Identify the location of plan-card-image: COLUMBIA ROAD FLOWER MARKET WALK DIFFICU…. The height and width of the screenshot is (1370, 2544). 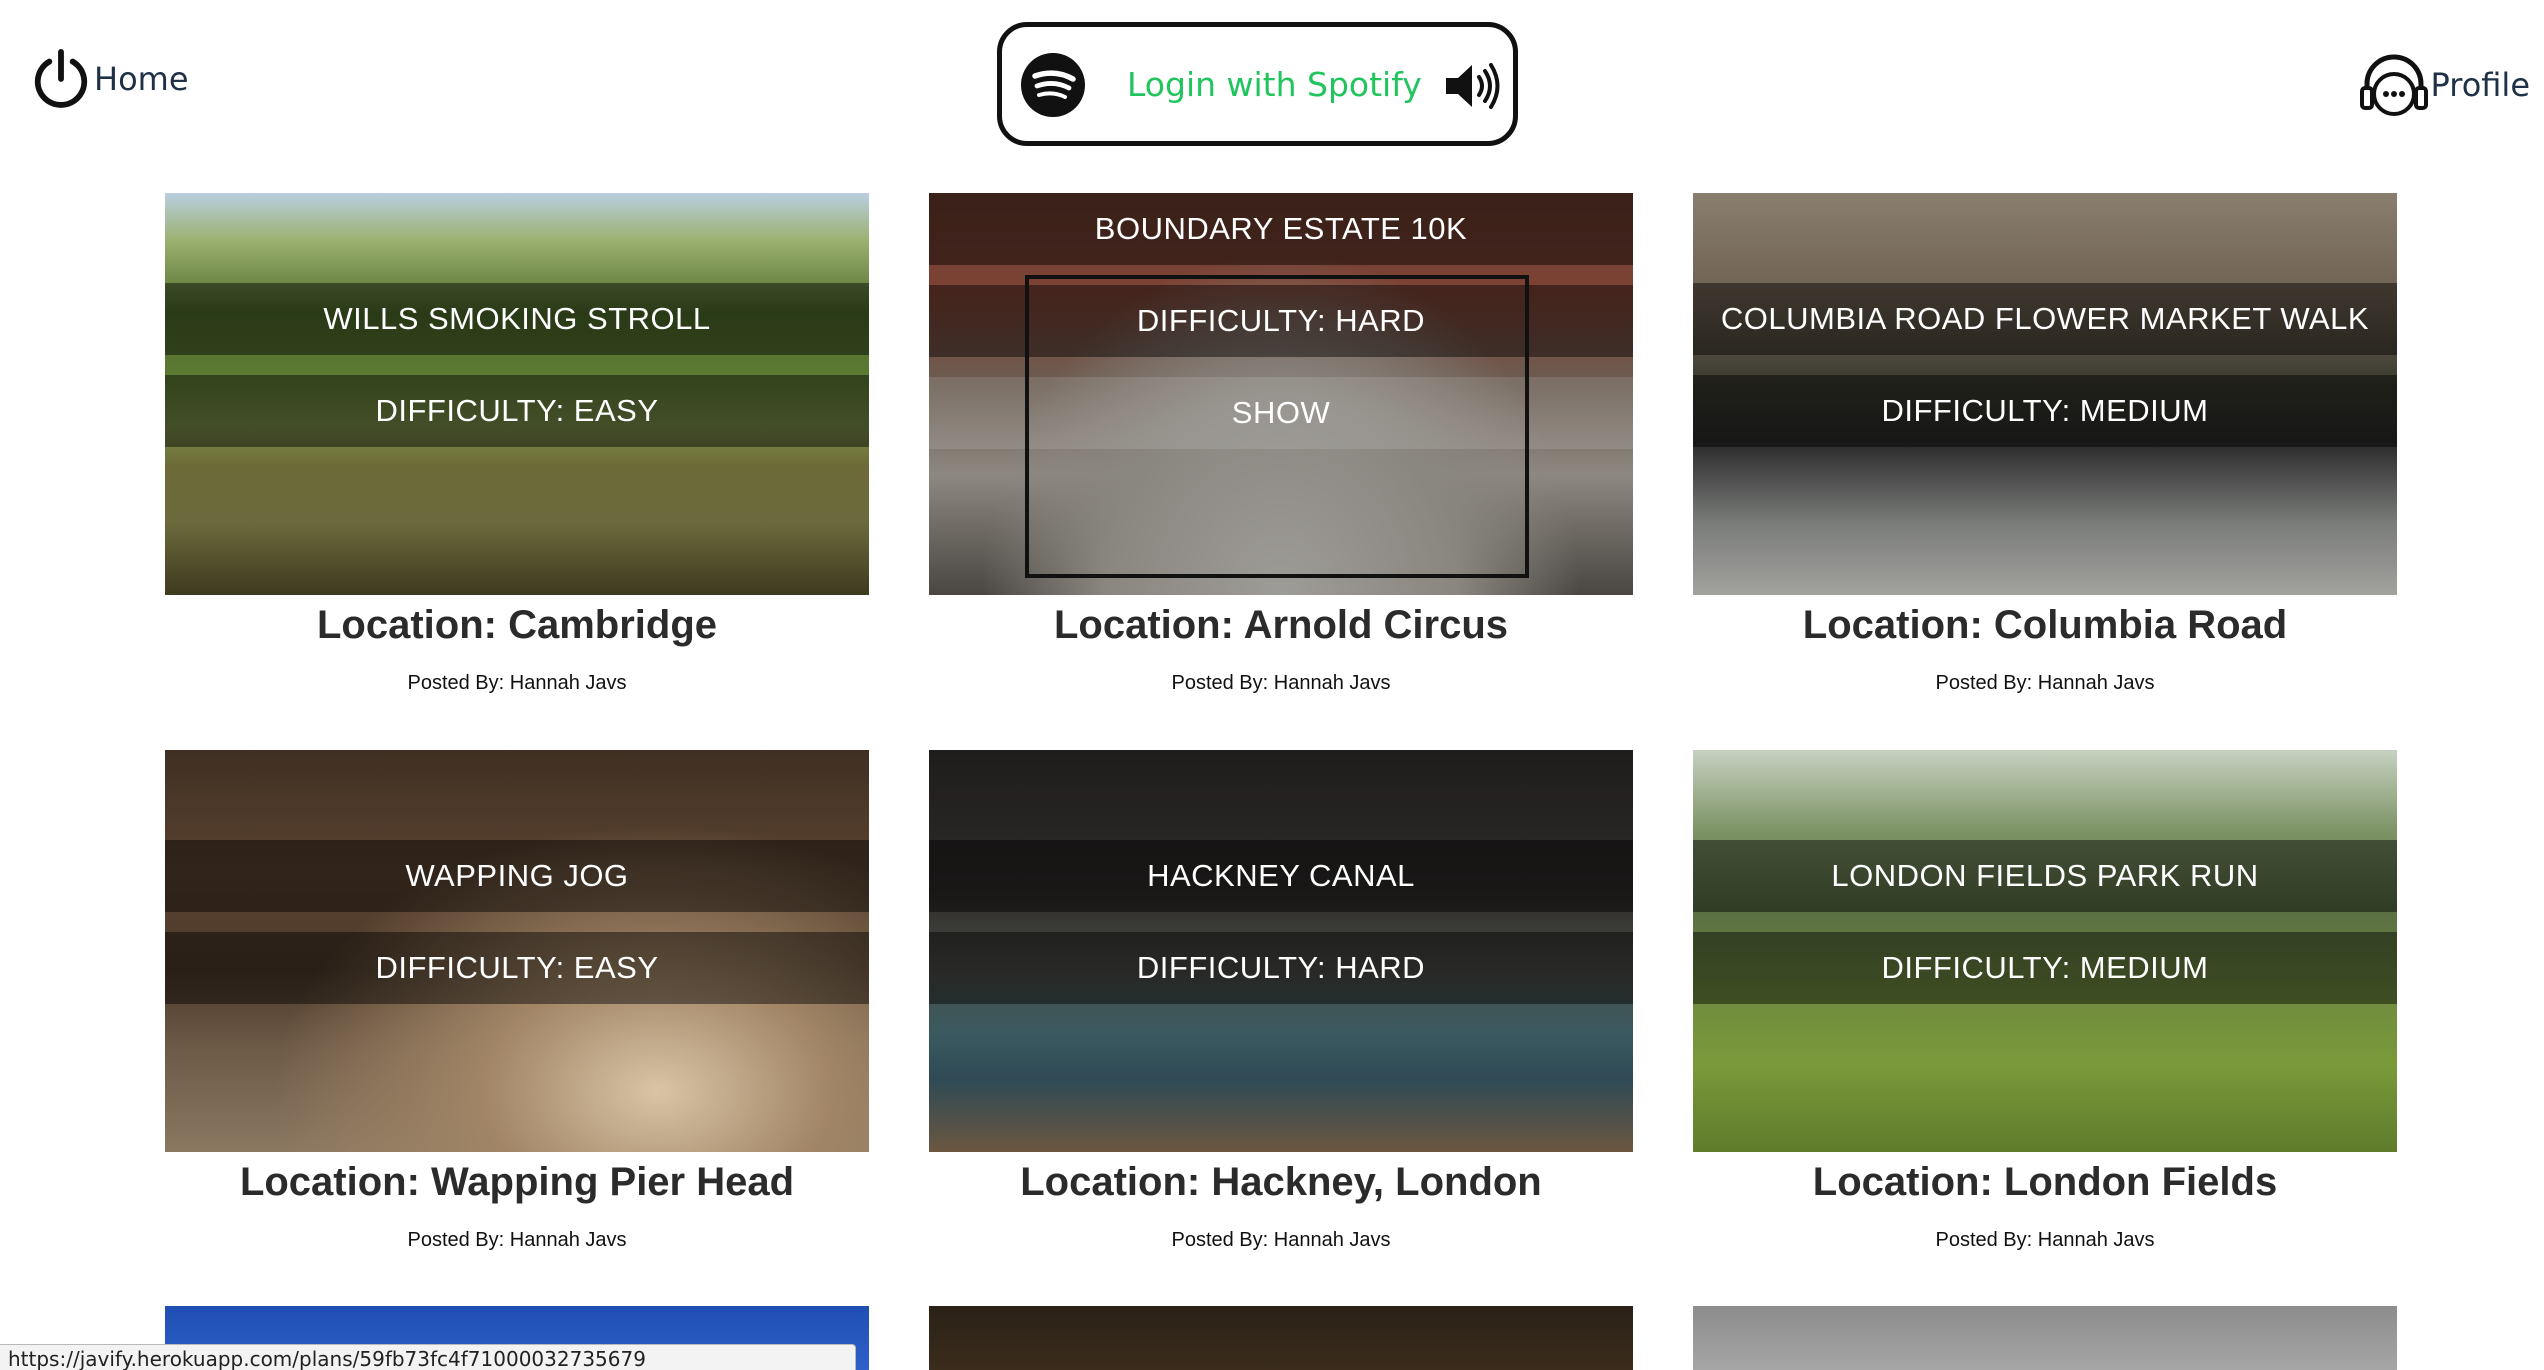
(2045, 394).